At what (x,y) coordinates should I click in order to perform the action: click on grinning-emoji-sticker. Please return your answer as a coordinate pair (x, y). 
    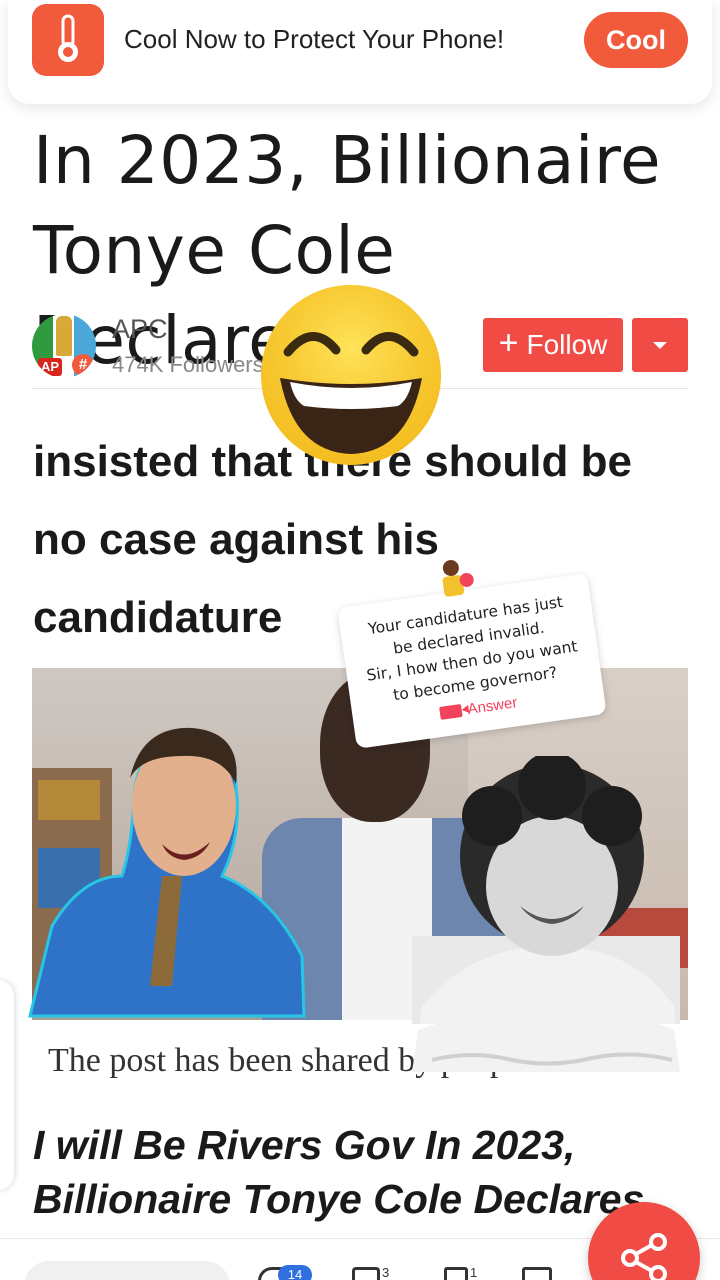
    Looking at the image, I should click on (351, 375).